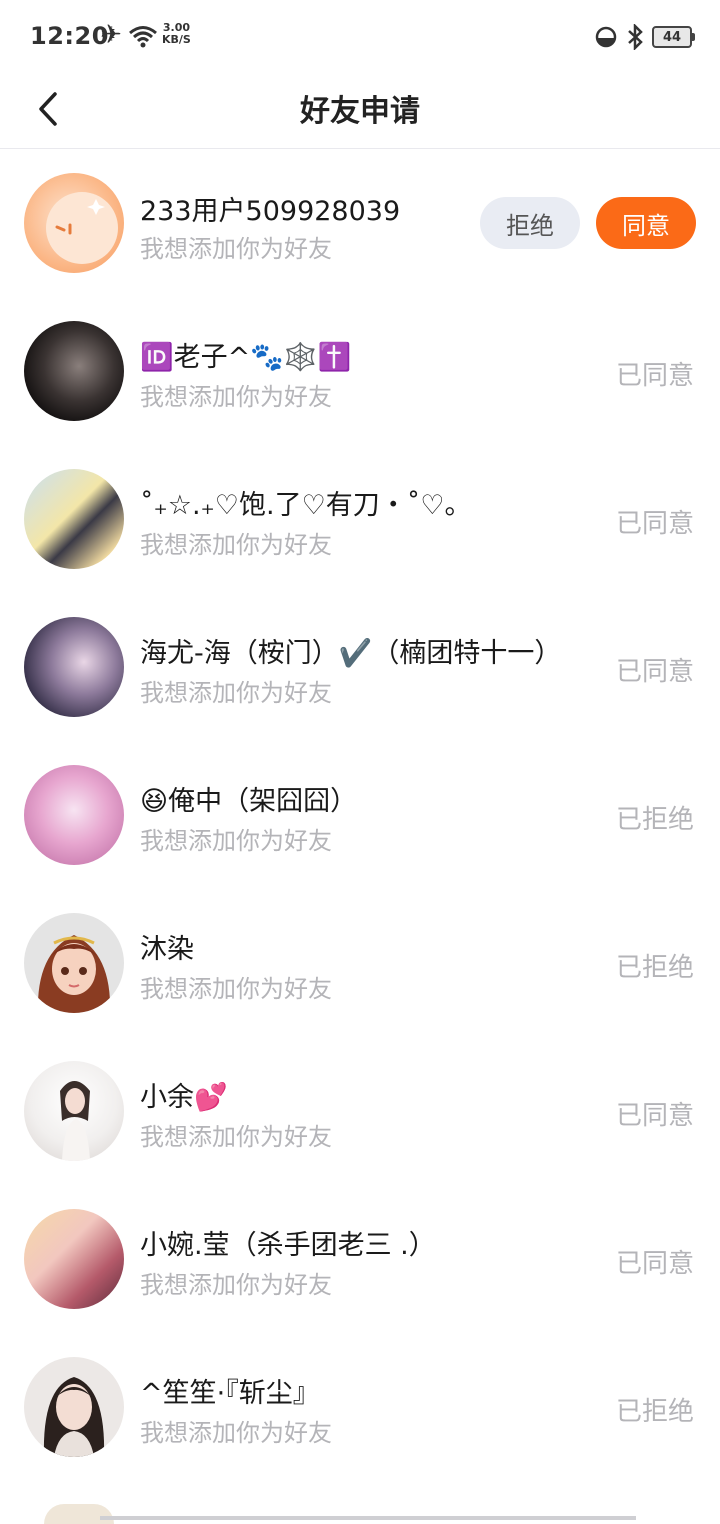 Image resolution: width=720 pixels, height=1524 pixels. I want to click on default-avatar-icon, so click(82, 228).